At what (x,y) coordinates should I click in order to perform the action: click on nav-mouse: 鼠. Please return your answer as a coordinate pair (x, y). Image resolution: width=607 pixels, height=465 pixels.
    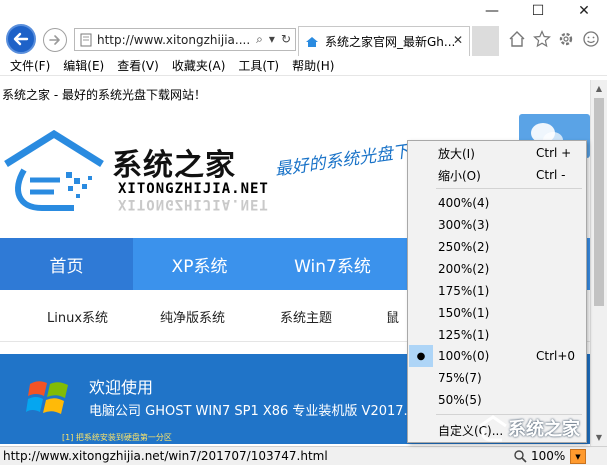
    Looking at the image, I should click on (392, 316).